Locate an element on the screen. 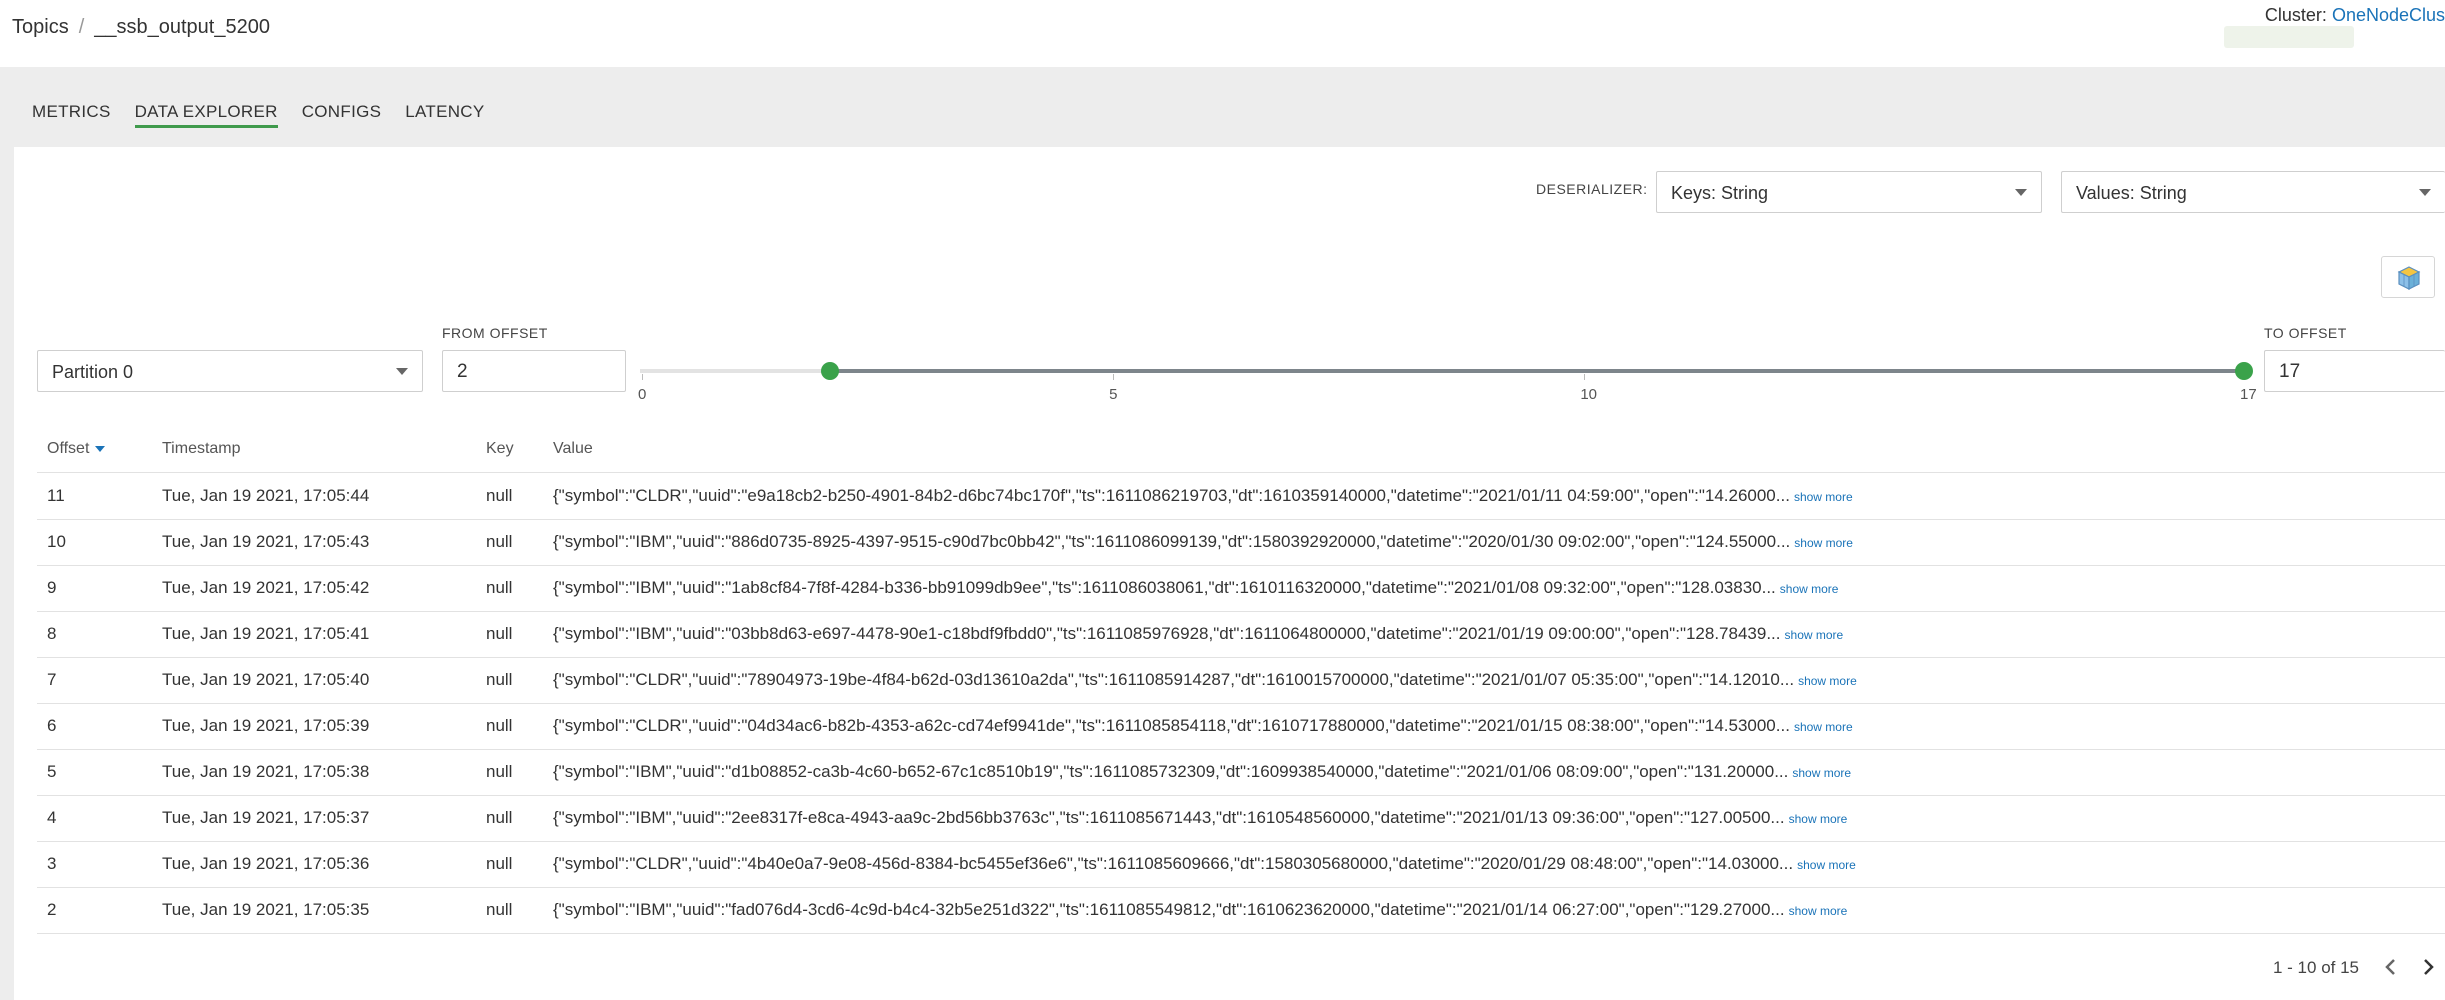 This screenshot has height=1000, width=2445. to-offset-label: TO OFFSET is located at coordinates (2305, 333).